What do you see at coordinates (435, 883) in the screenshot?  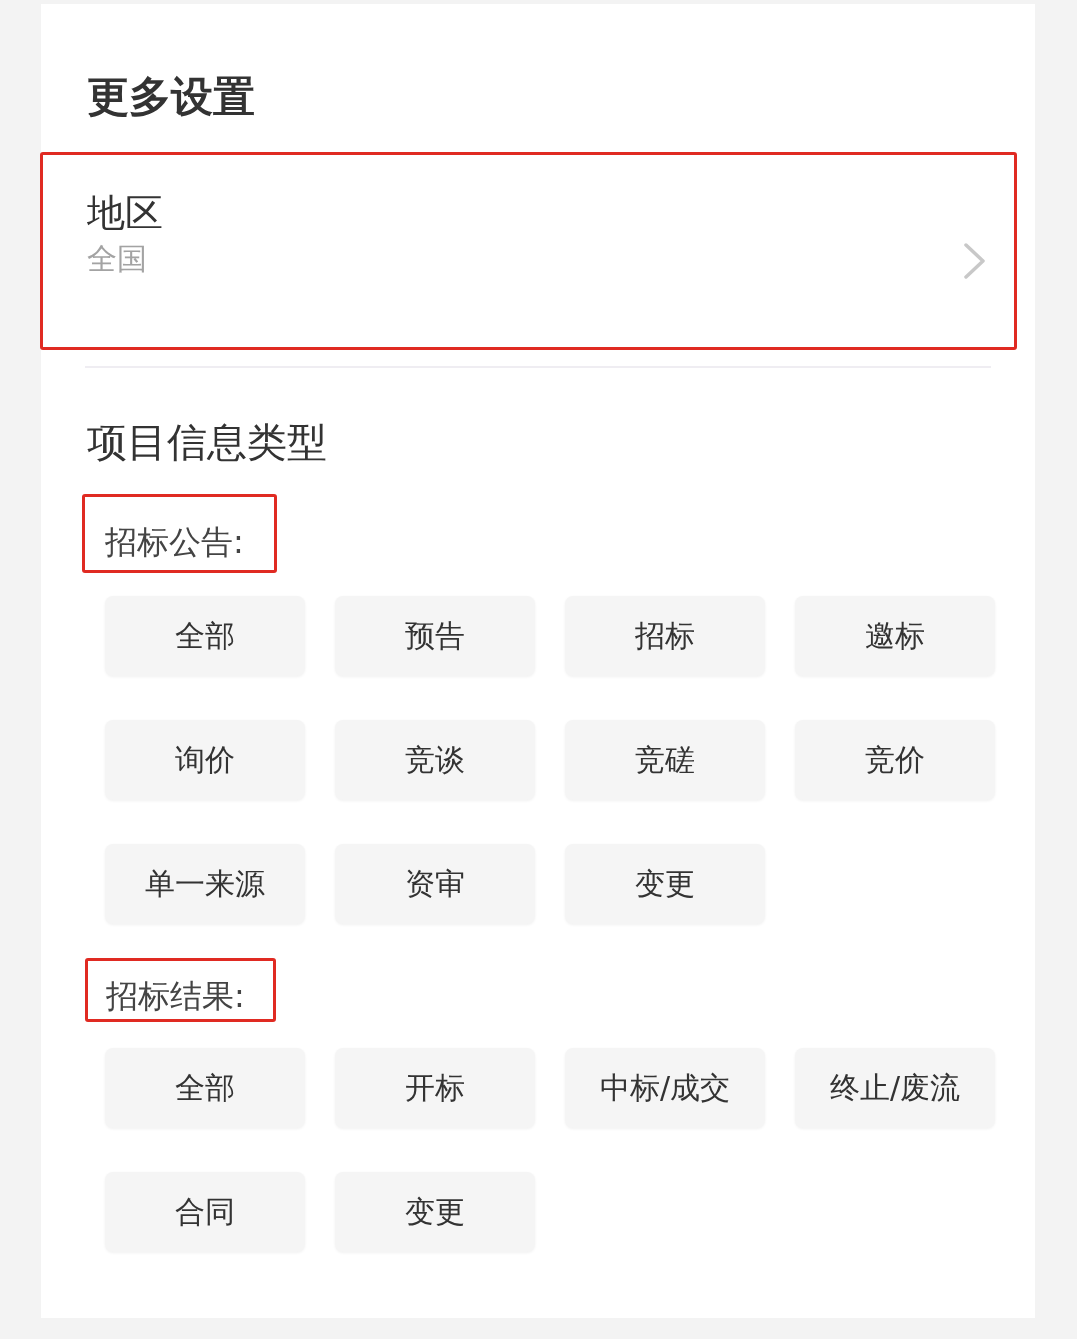 I see `filter-chip: 资审` at bounding box center [435, 883].